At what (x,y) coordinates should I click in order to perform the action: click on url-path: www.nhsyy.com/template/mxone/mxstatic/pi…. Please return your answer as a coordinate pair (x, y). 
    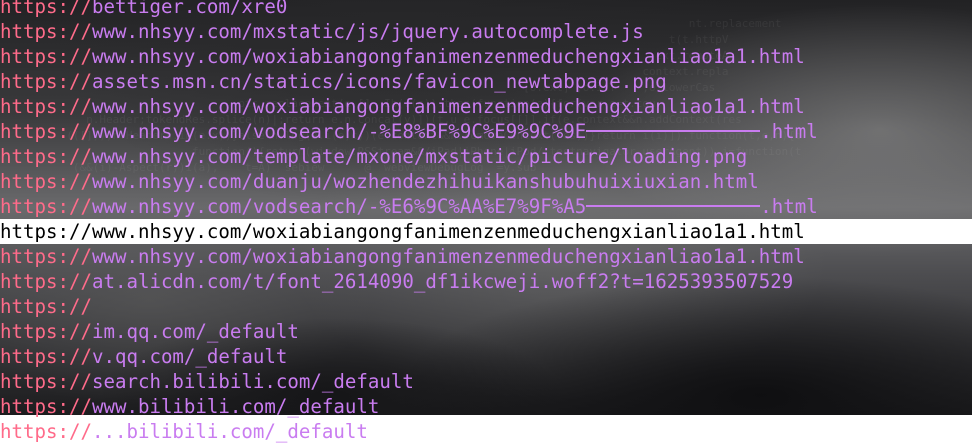
    Looking at the image, I should click on (419, 156).